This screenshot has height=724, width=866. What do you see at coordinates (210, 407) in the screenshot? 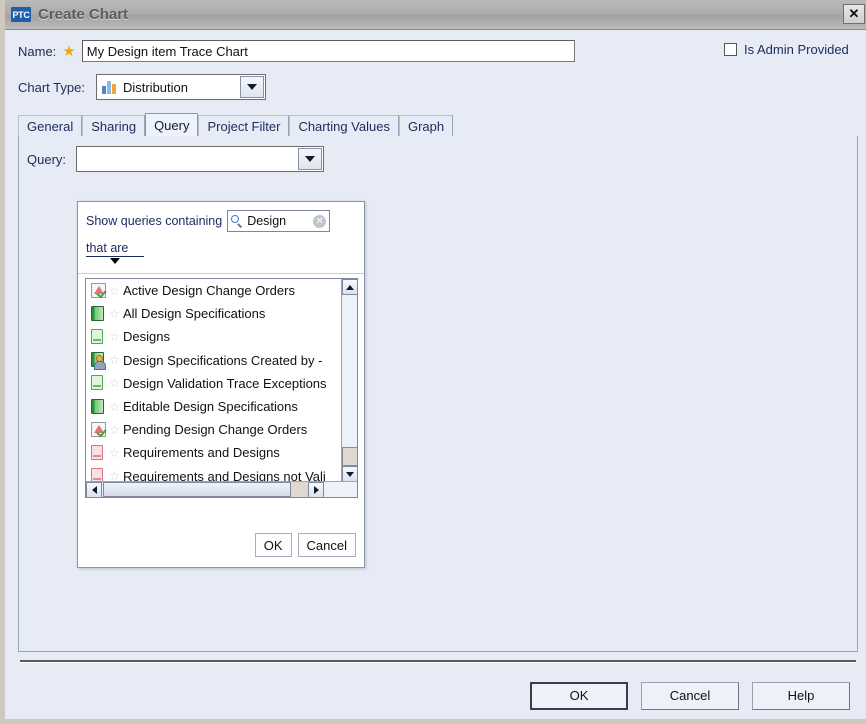
I see `list-item-label: Editable Design Specifications` at bounding box center [210, 407].